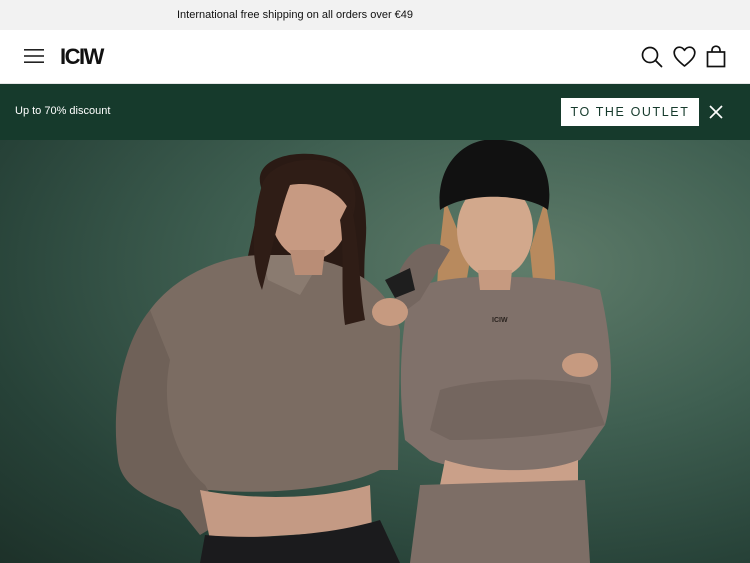  I want to click on close-icon, so click(716, 112).